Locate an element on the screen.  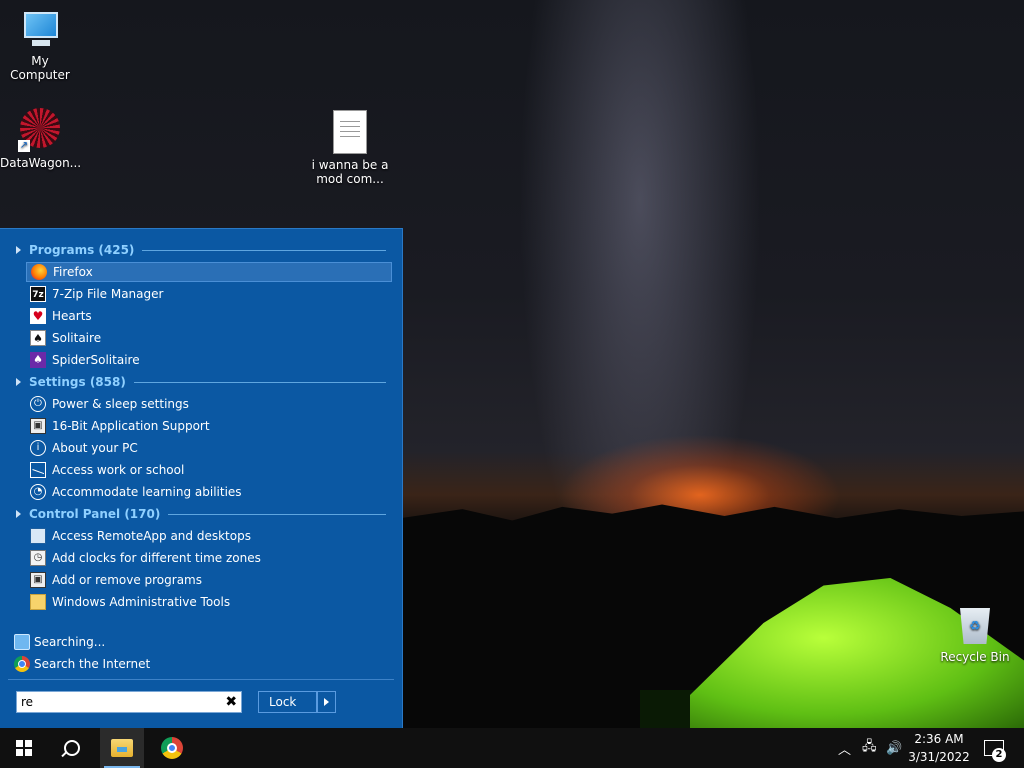
taskbar-clock: 2:36 AM 3/31/2022 is located at coordinates (939, 748).